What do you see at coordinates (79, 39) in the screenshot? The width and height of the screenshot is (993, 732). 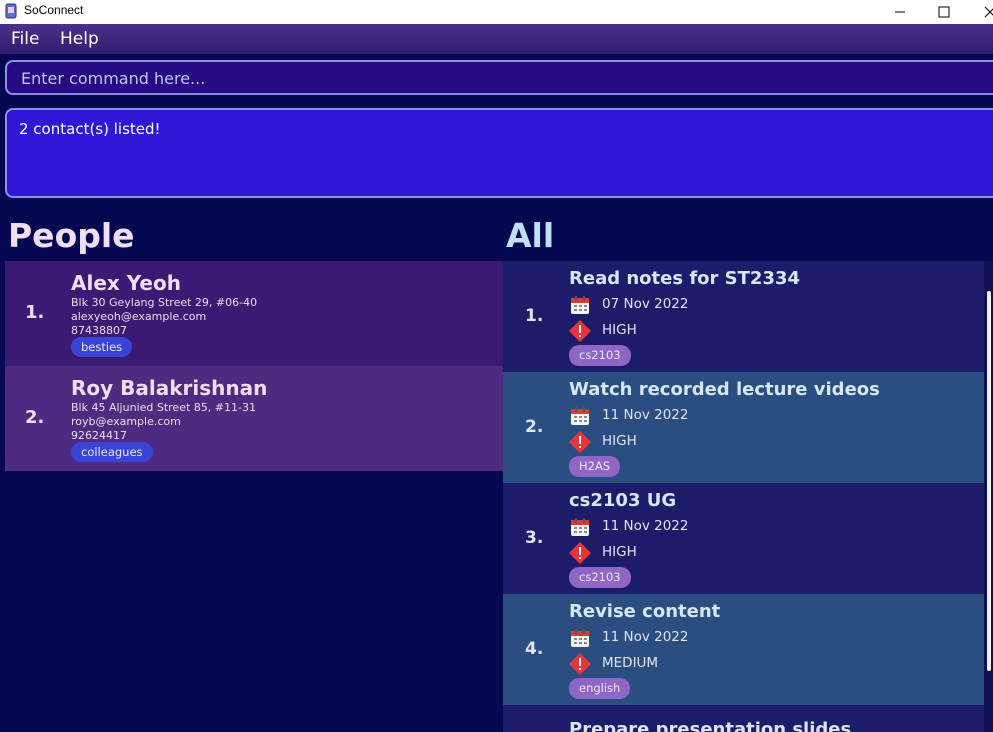 I see `menu-help: Help` at bounding box center [79, 39].